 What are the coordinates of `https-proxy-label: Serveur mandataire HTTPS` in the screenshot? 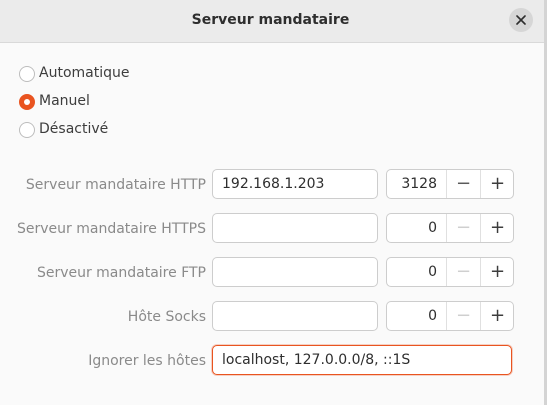 It's located at (111, 229).